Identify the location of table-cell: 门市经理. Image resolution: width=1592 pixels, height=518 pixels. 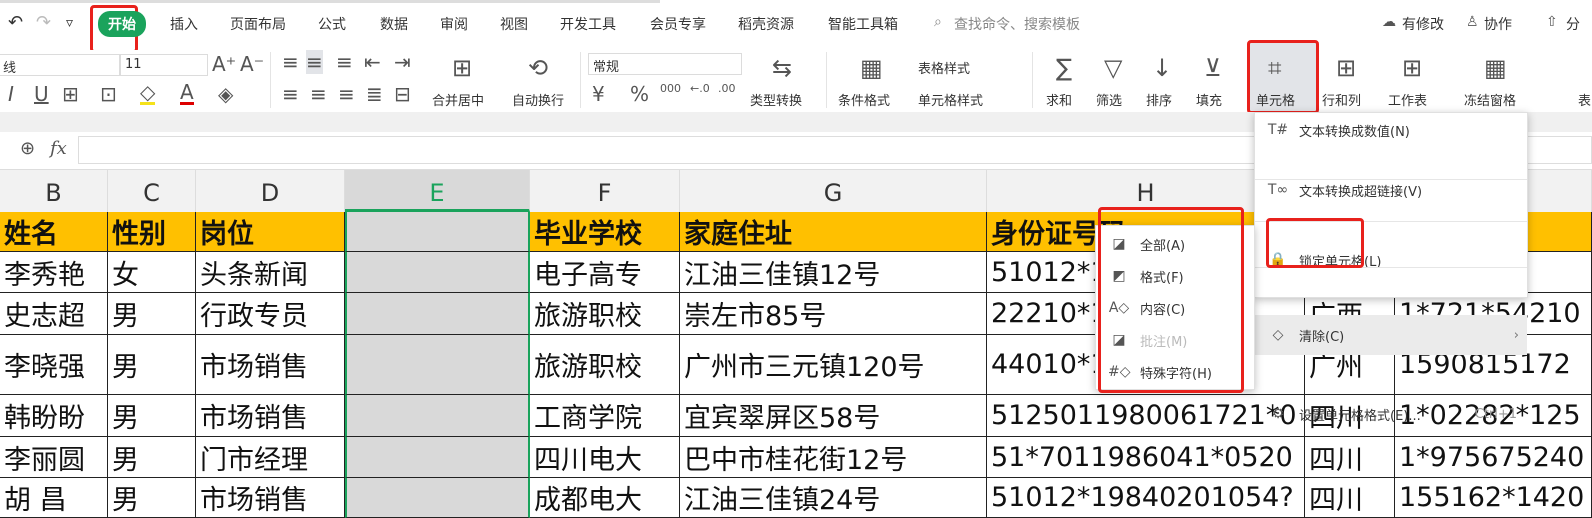
(270, 457).